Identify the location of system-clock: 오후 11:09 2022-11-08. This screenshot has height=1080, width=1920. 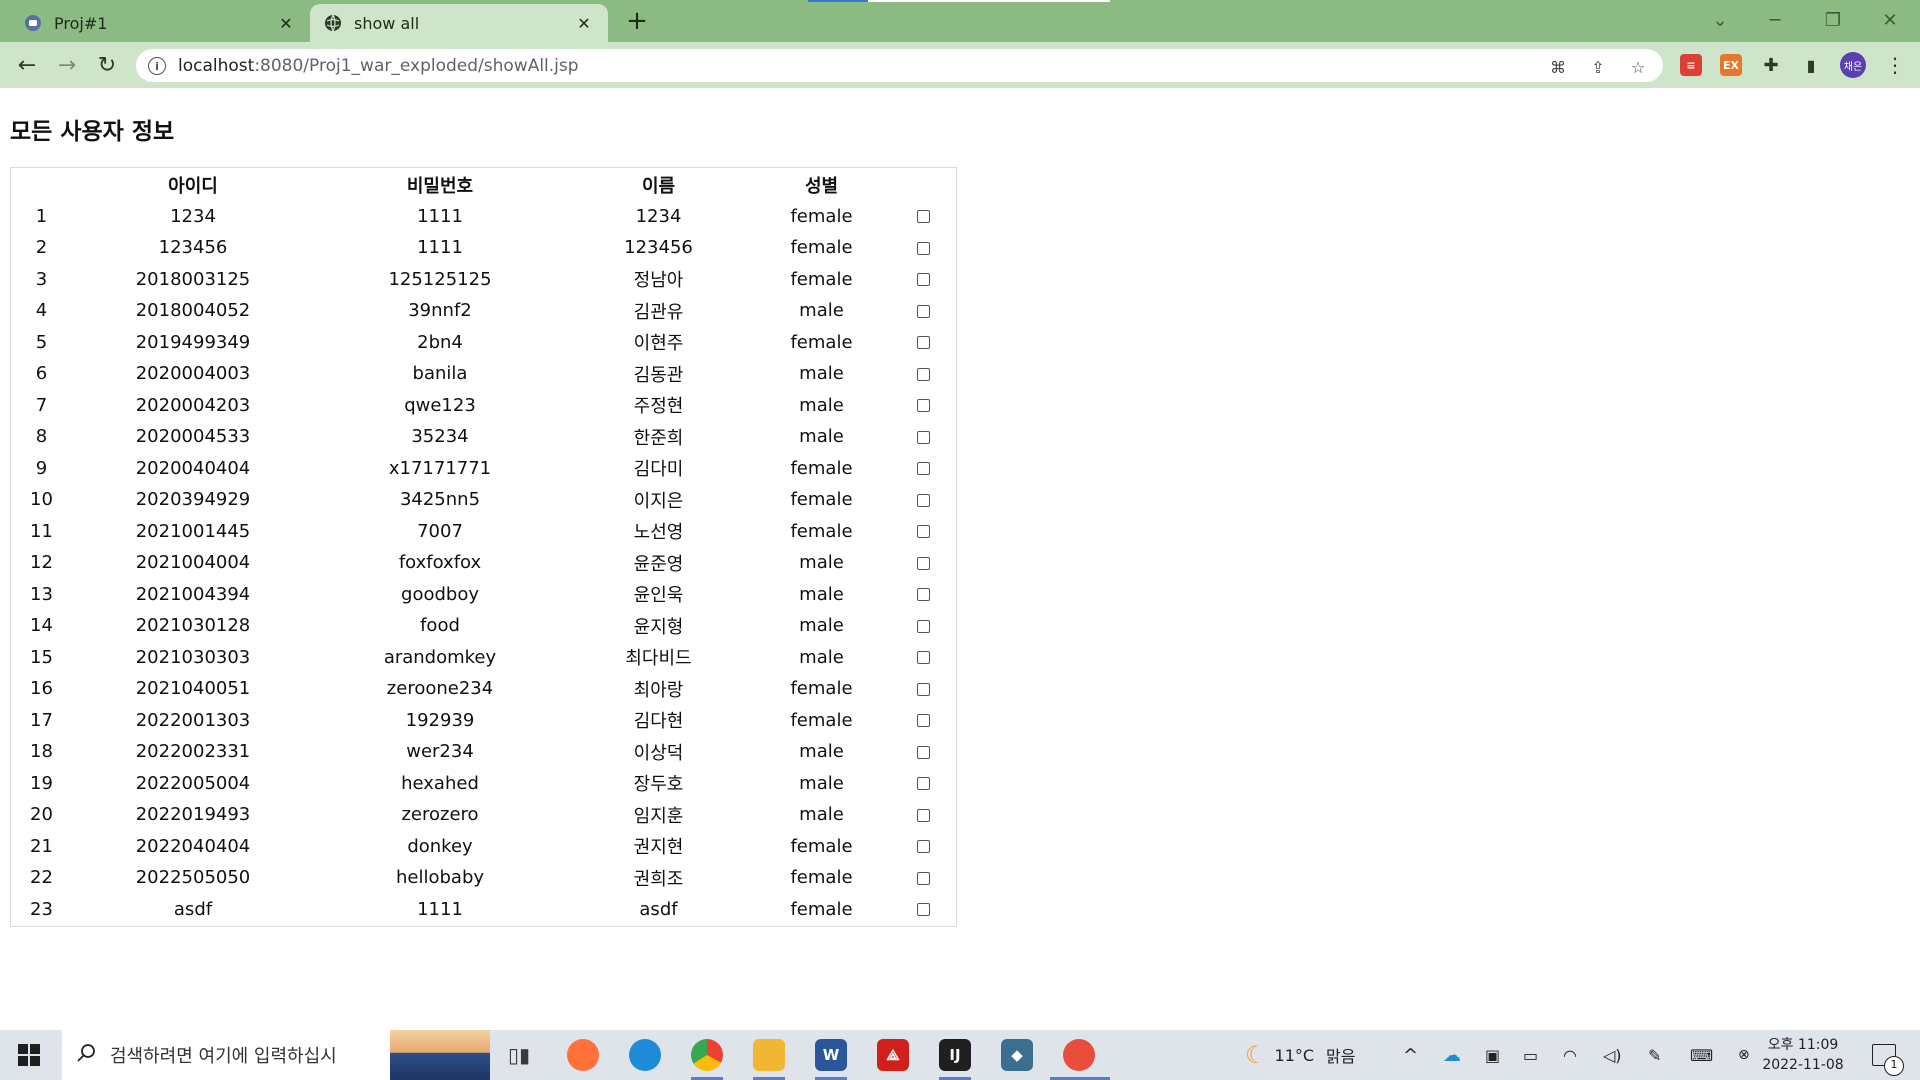
(1803, 1055).